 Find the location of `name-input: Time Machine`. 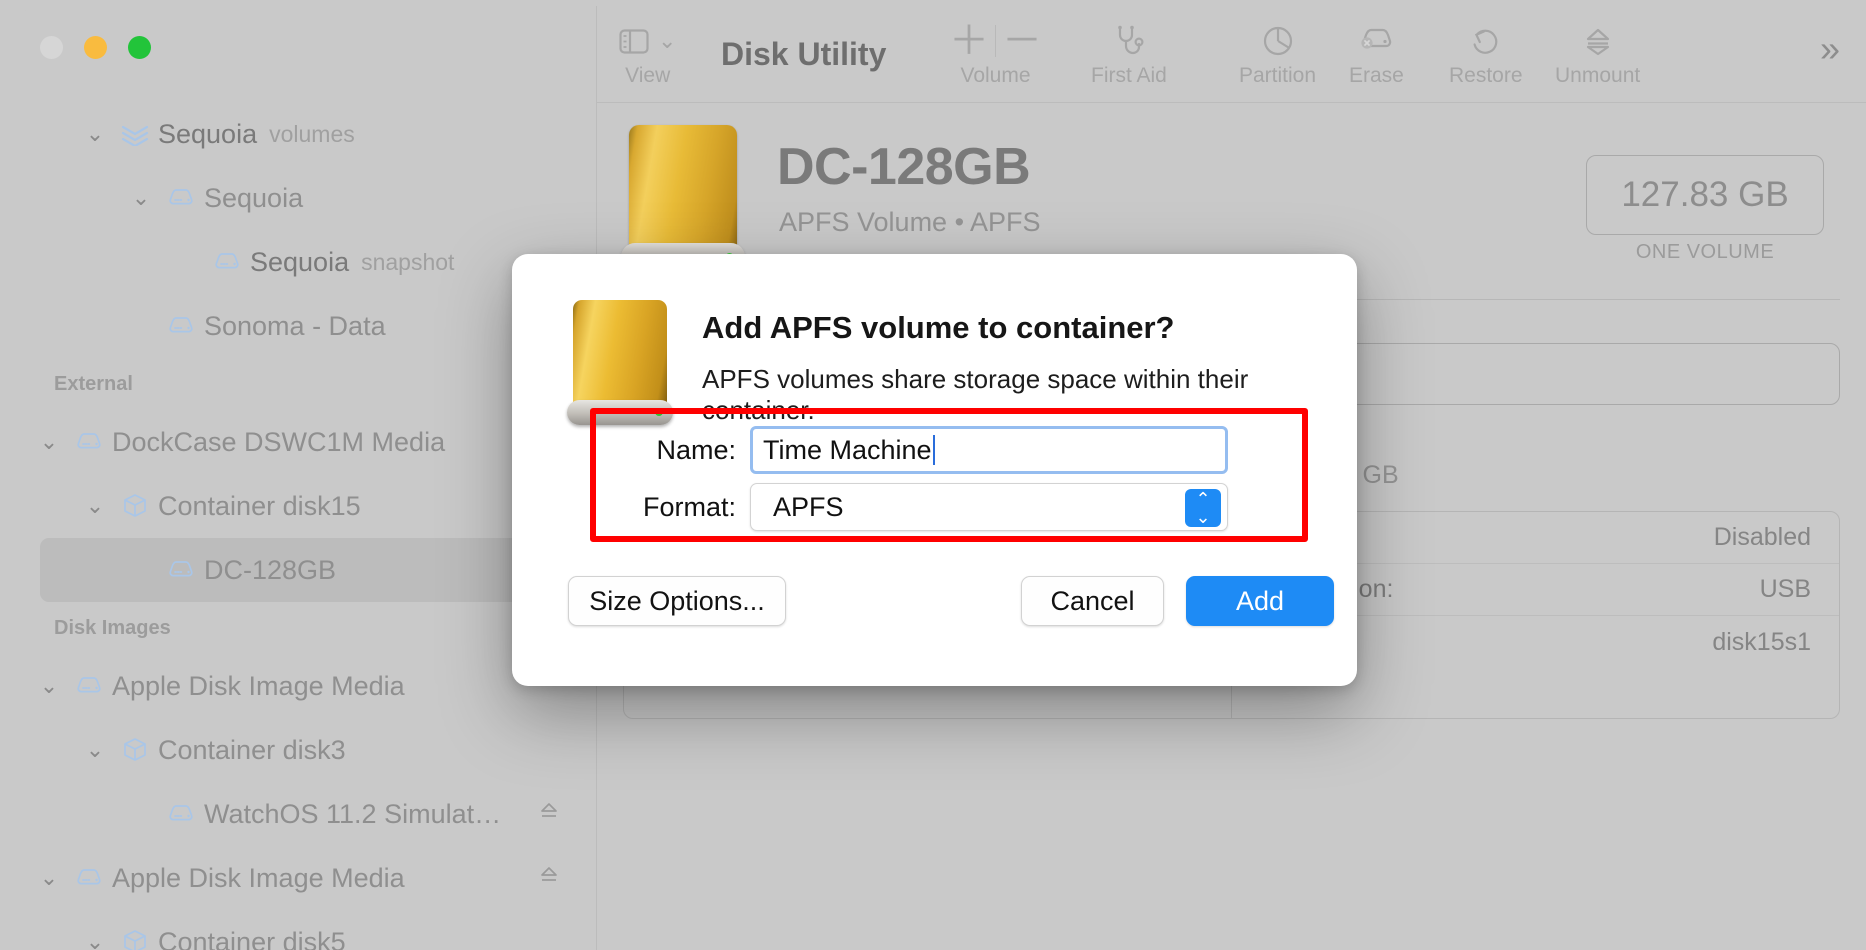

name-input: Time Machine is located at coordinates (989, 450).